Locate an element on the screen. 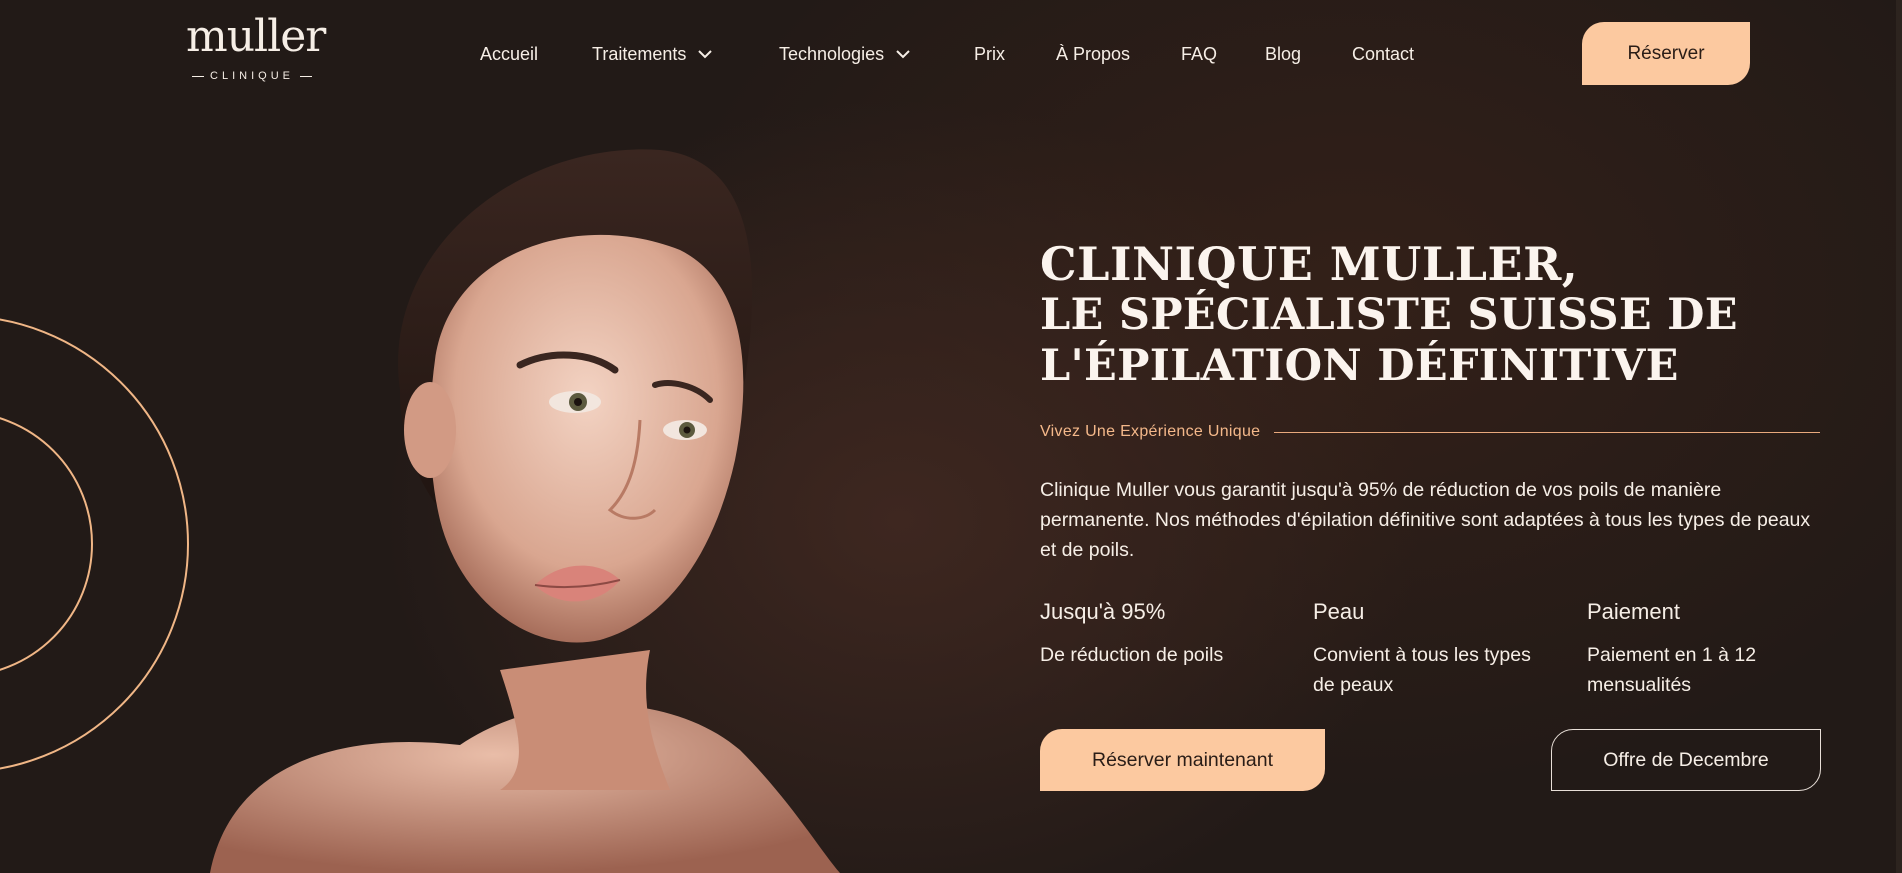 The height and width of the screenshot is (873, 1902). nav-item-contact: Contact is located at coordinates (1383, 54).